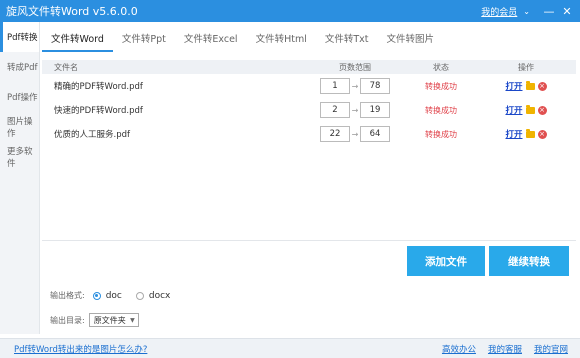 The width and height of the screenshot is (580, 358). What do you see at coordinates (144, 41) in the screenshot?
I see `tab-to-ppt: 文件转Ppt` at bounding box center [144, 41].